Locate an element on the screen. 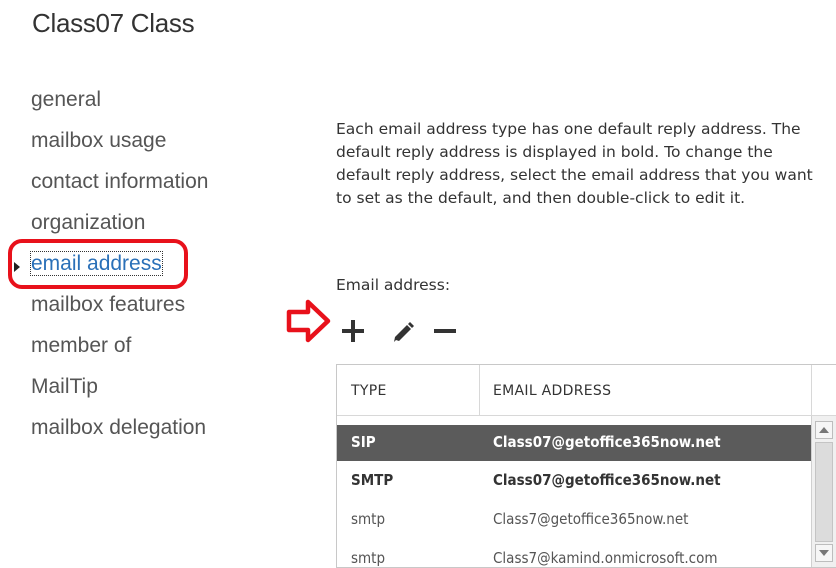 The height and width of the screenshot is (568, 836). column-header-type: TYPE is located at coordinates (369, 391).